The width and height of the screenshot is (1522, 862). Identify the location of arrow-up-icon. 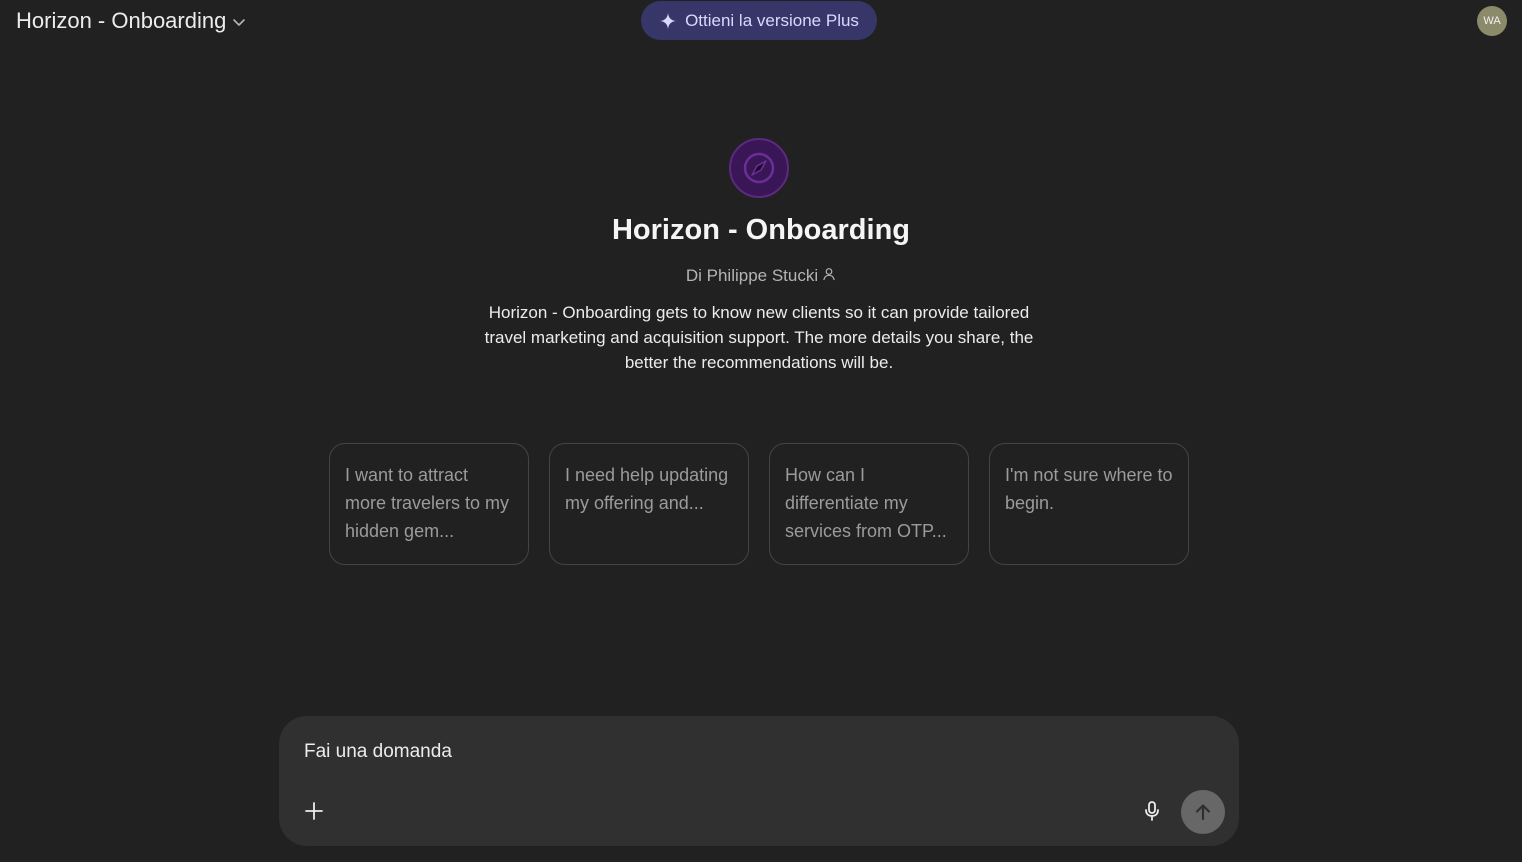
(1203, 812).